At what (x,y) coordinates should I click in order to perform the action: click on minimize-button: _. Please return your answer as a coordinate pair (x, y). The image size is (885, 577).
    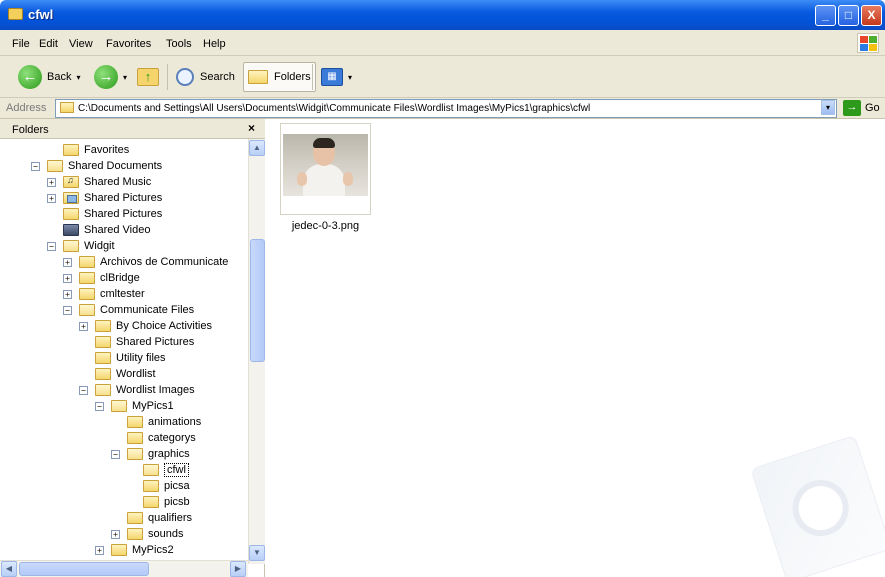
    Looking at the image, I should click on (825, 15).